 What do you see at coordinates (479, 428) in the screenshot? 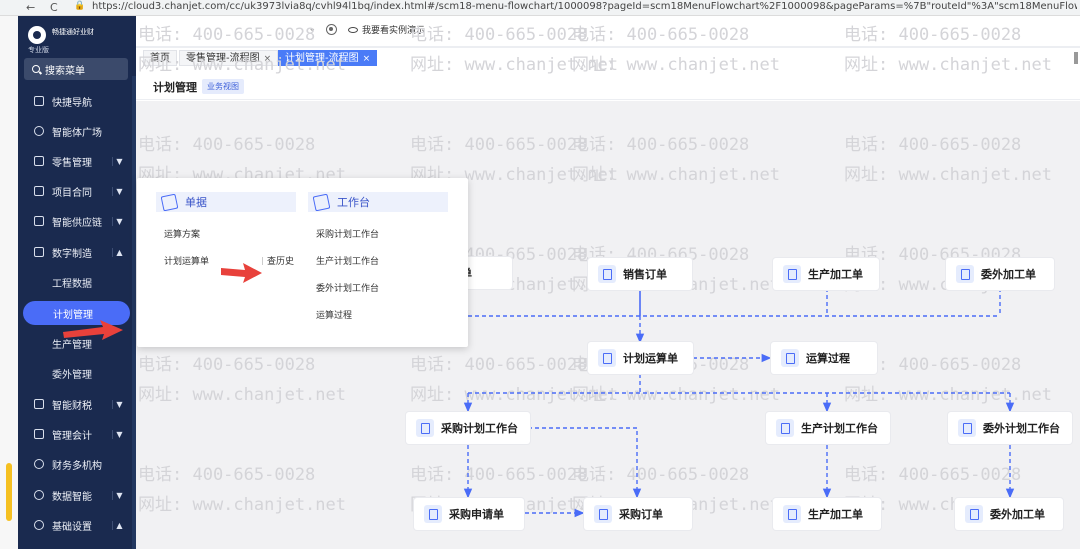
I see `node-label: 采购计划工作台` at bounding box center [479, 428].